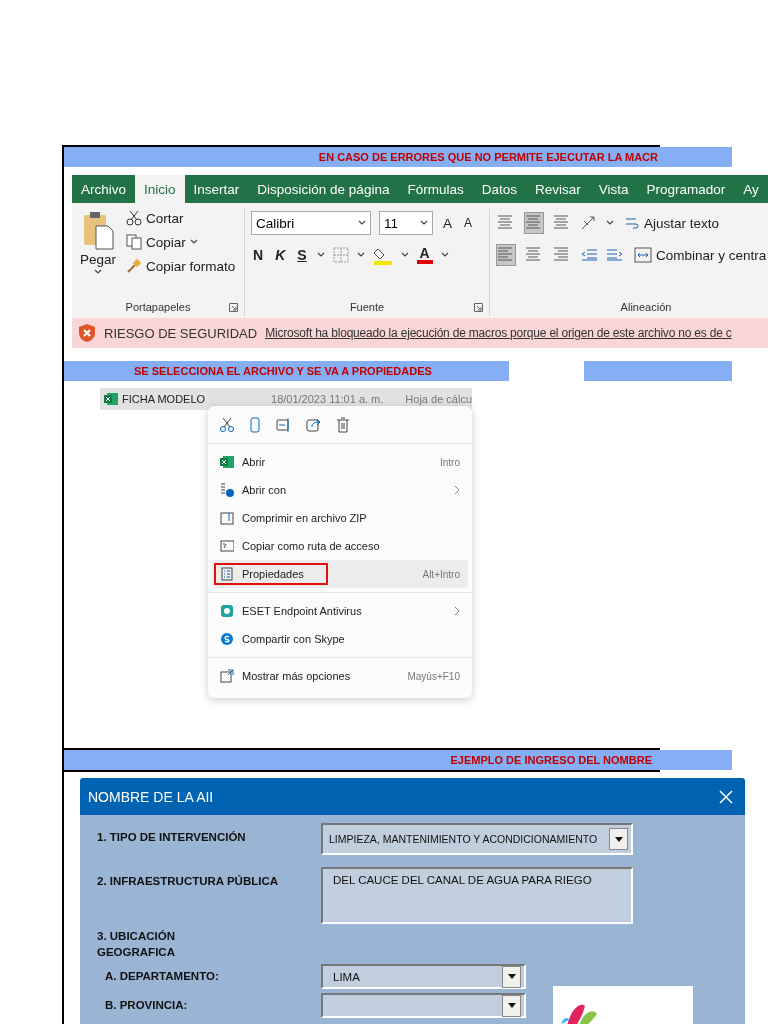 The image size is (768, 1024). Describe the element at coordinates (340, 518) in the screenshot. I see `menu-item: Comprimir en archivo ZIP` at that location.